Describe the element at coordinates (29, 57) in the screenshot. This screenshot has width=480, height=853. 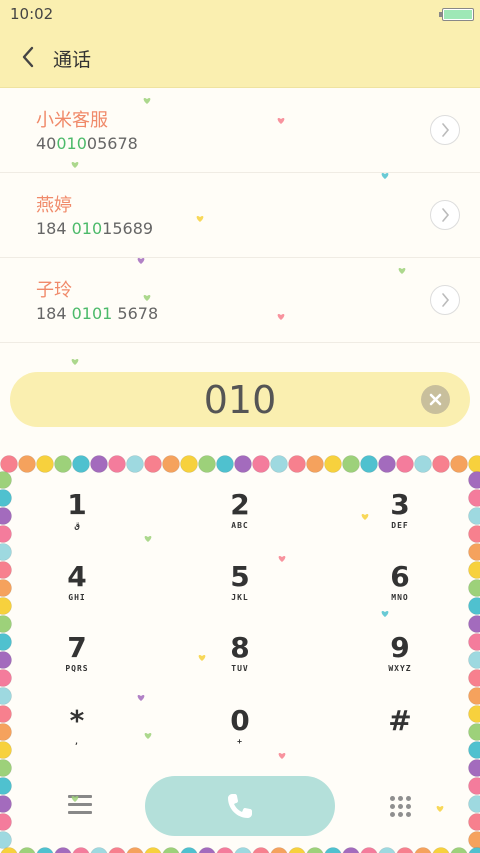
I see `back-arrow-icon` at that location.